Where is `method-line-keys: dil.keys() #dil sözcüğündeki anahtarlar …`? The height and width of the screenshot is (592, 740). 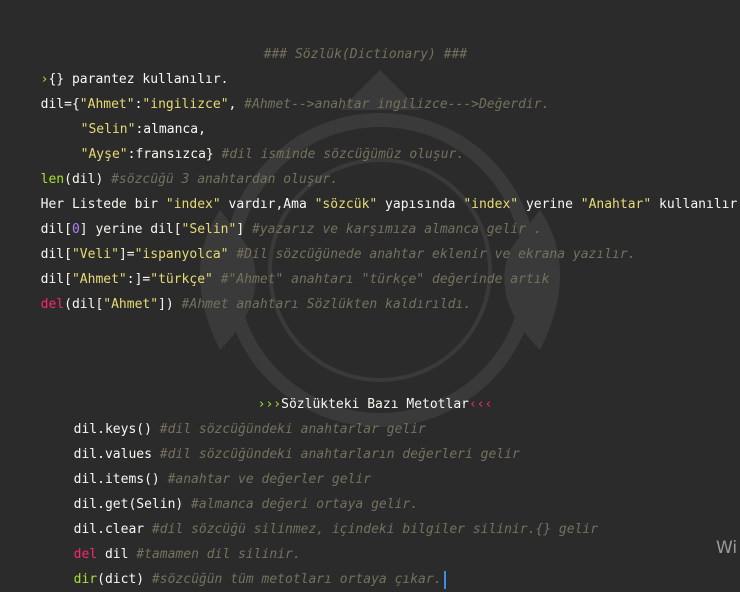 method-line-keys: dil.keys() #dil sözcüğündeki anahtarlar … is located at coordinates (242, 414).